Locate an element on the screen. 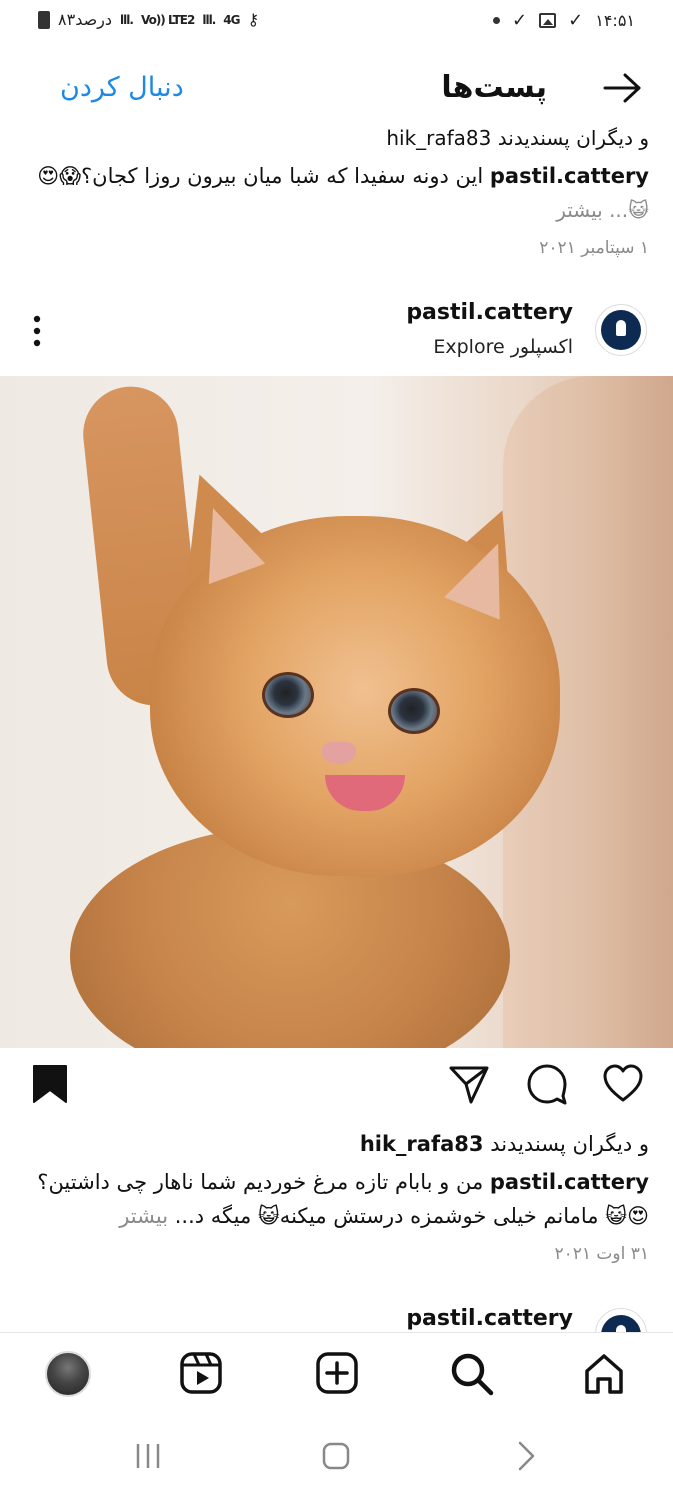 Image resolution: width=673 pixels, height=1500 pixels. save-button is located at coordinates (50, 1086).